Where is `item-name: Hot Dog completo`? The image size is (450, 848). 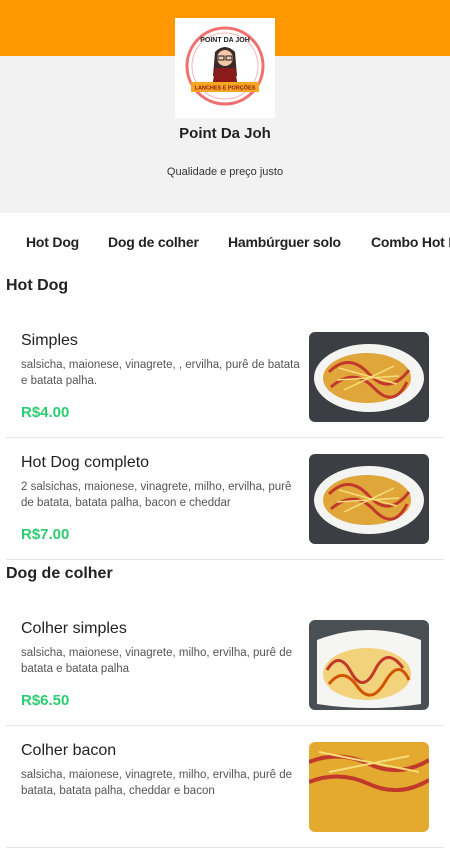 item-name: Hot Dog completo is located at coordinates (85, 462).